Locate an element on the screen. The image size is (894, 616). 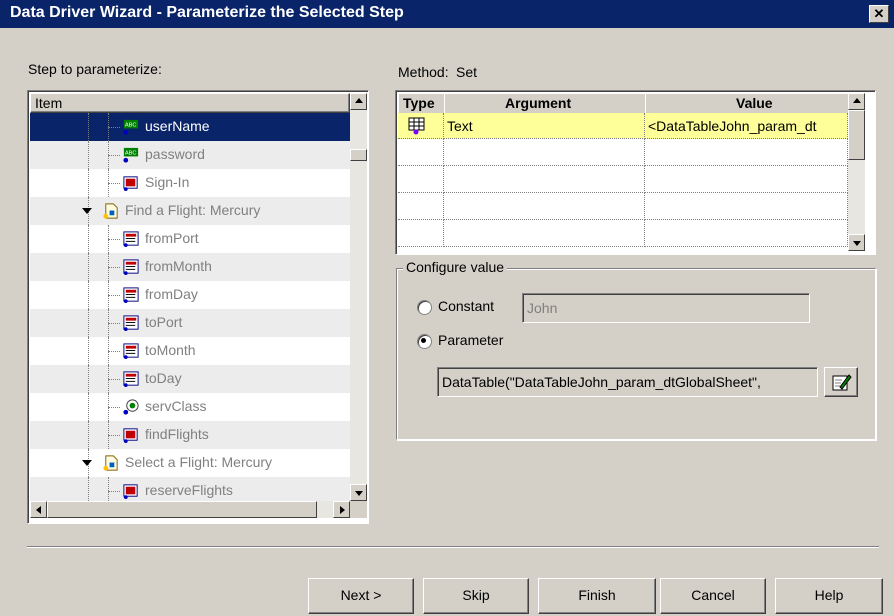
tree-item: Select a Flight: Mercury is located at coordinates (190, 463).